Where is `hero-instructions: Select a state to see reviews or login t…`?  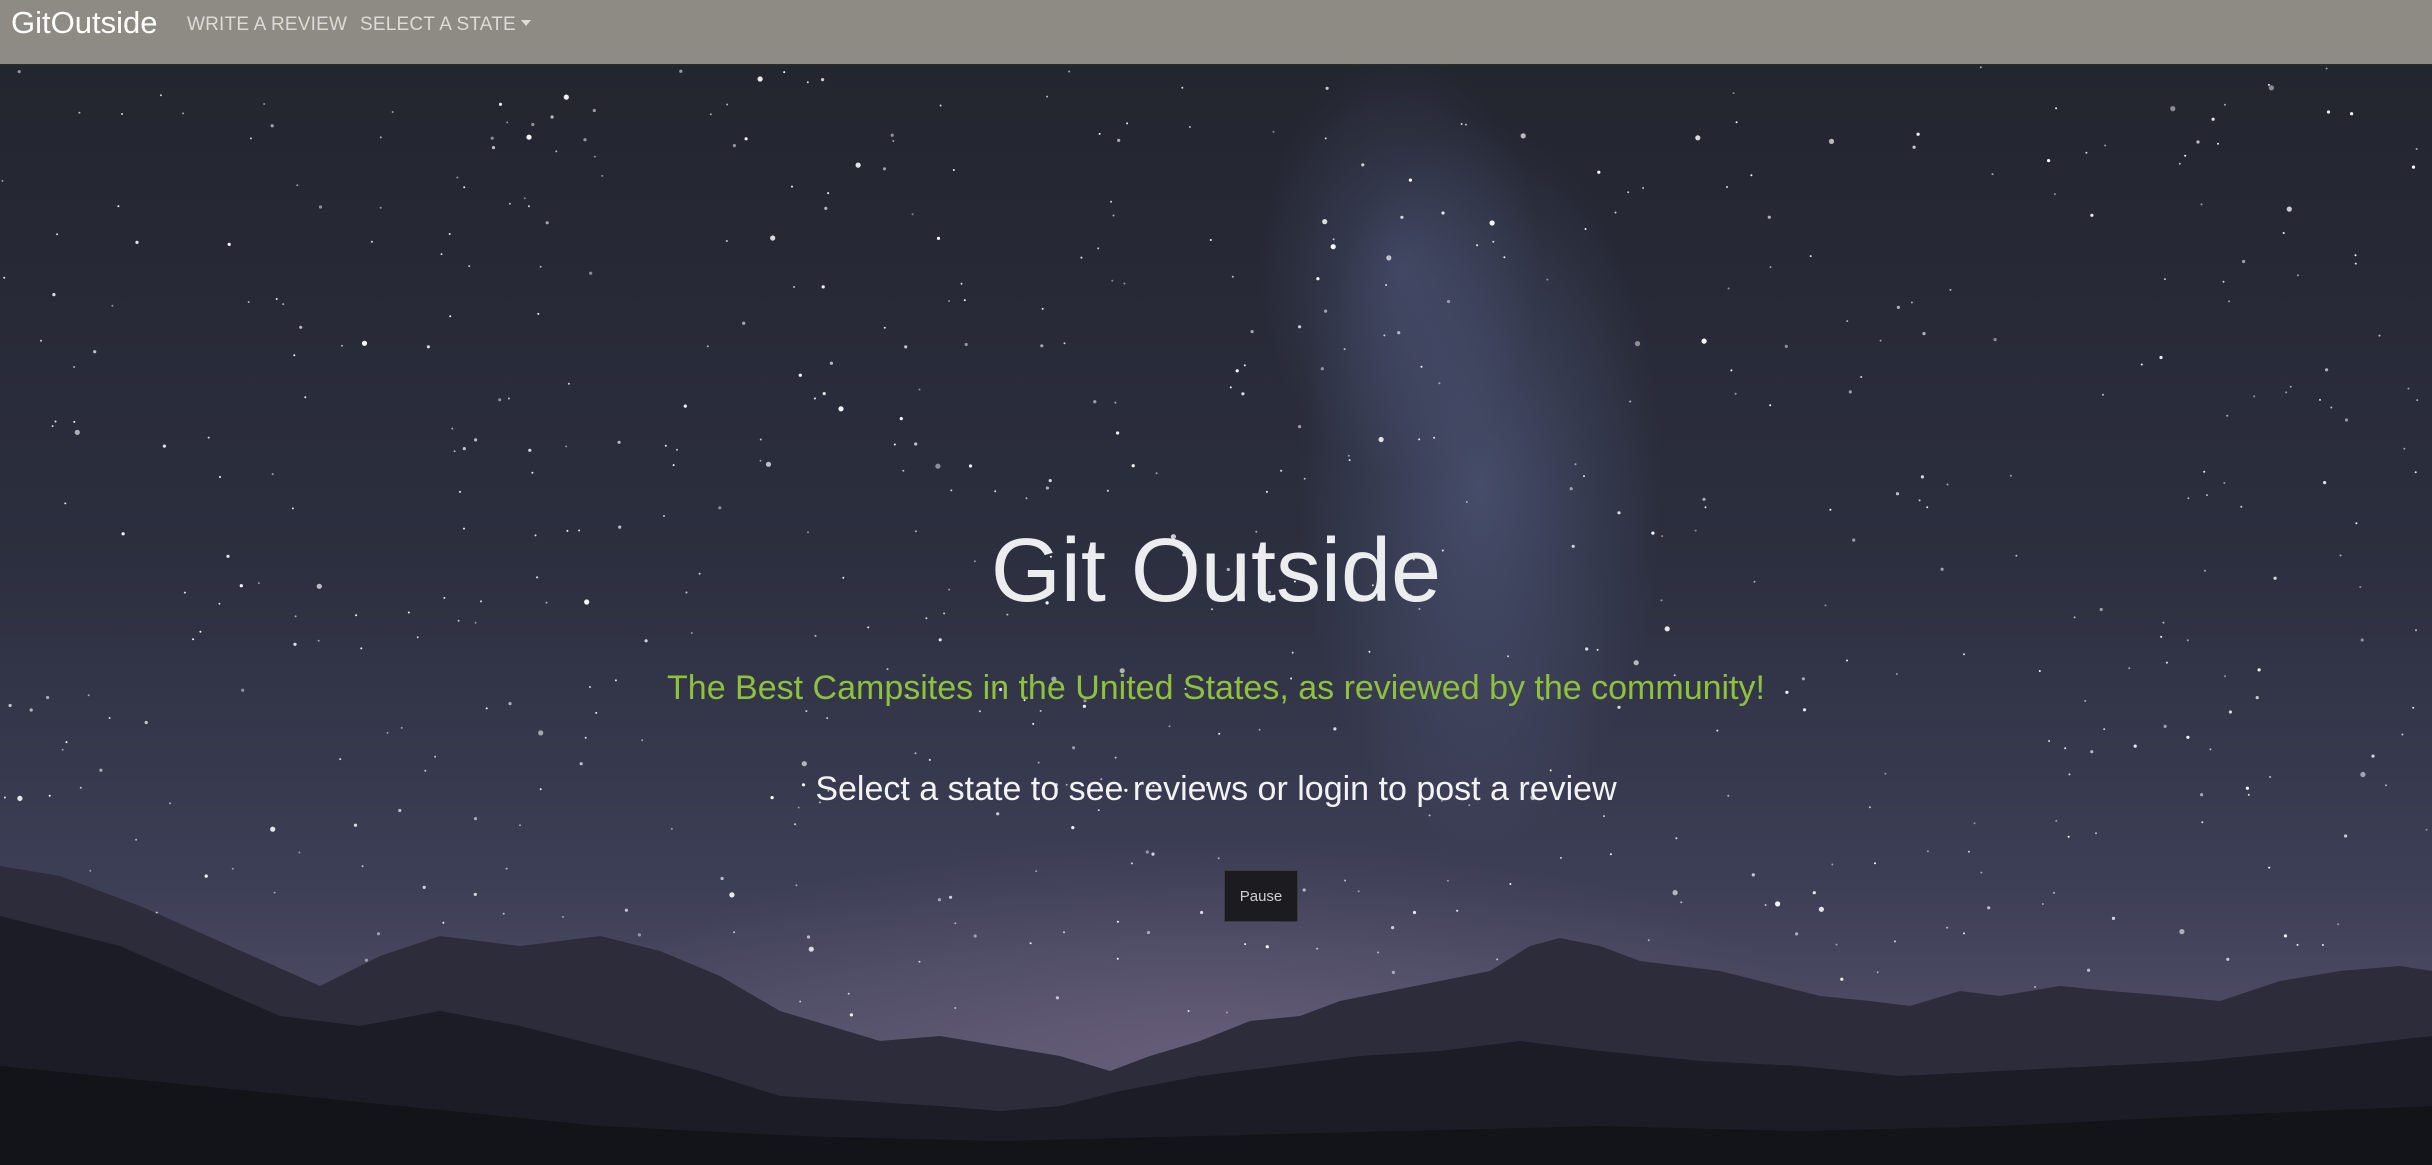
hero-instructions: Select a state to see reviews or login t… is located at coordinates (1216, 789).